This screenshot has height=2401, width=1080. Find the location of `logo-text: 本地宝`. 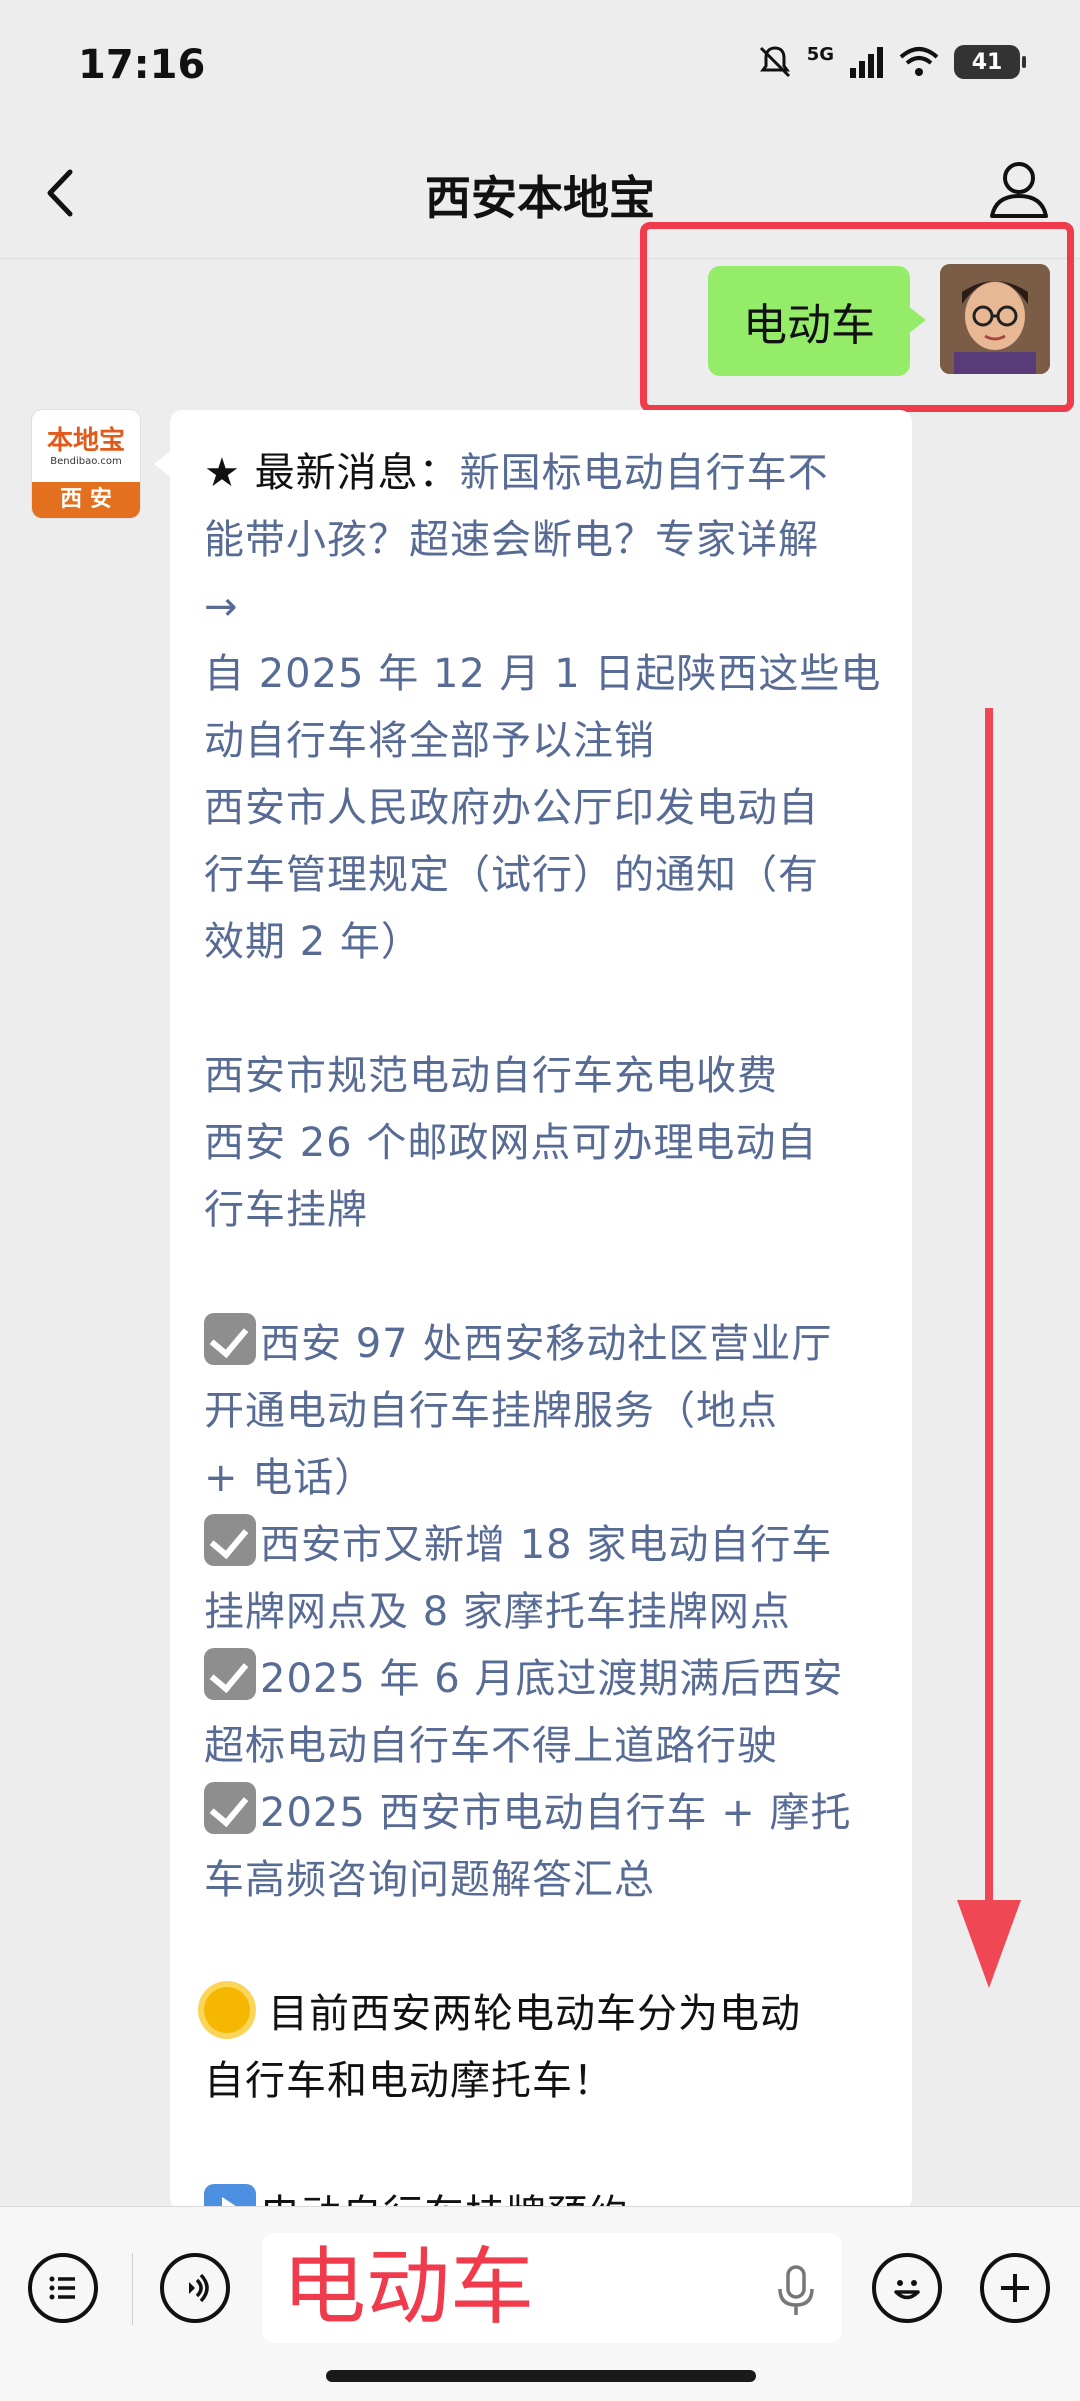

logo-text: 本地宝 is located at coordinates (85, 441).